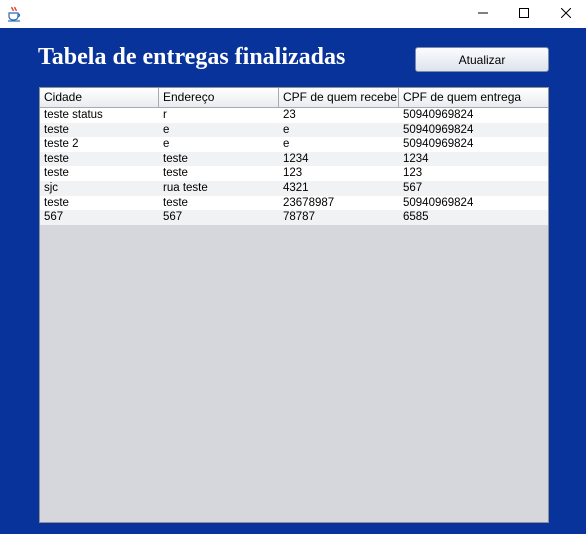  What do you see at coordinates (482, 59) in the screenshot?
I see `refresh-button: Atualizar` at bounding box center [482, 59].